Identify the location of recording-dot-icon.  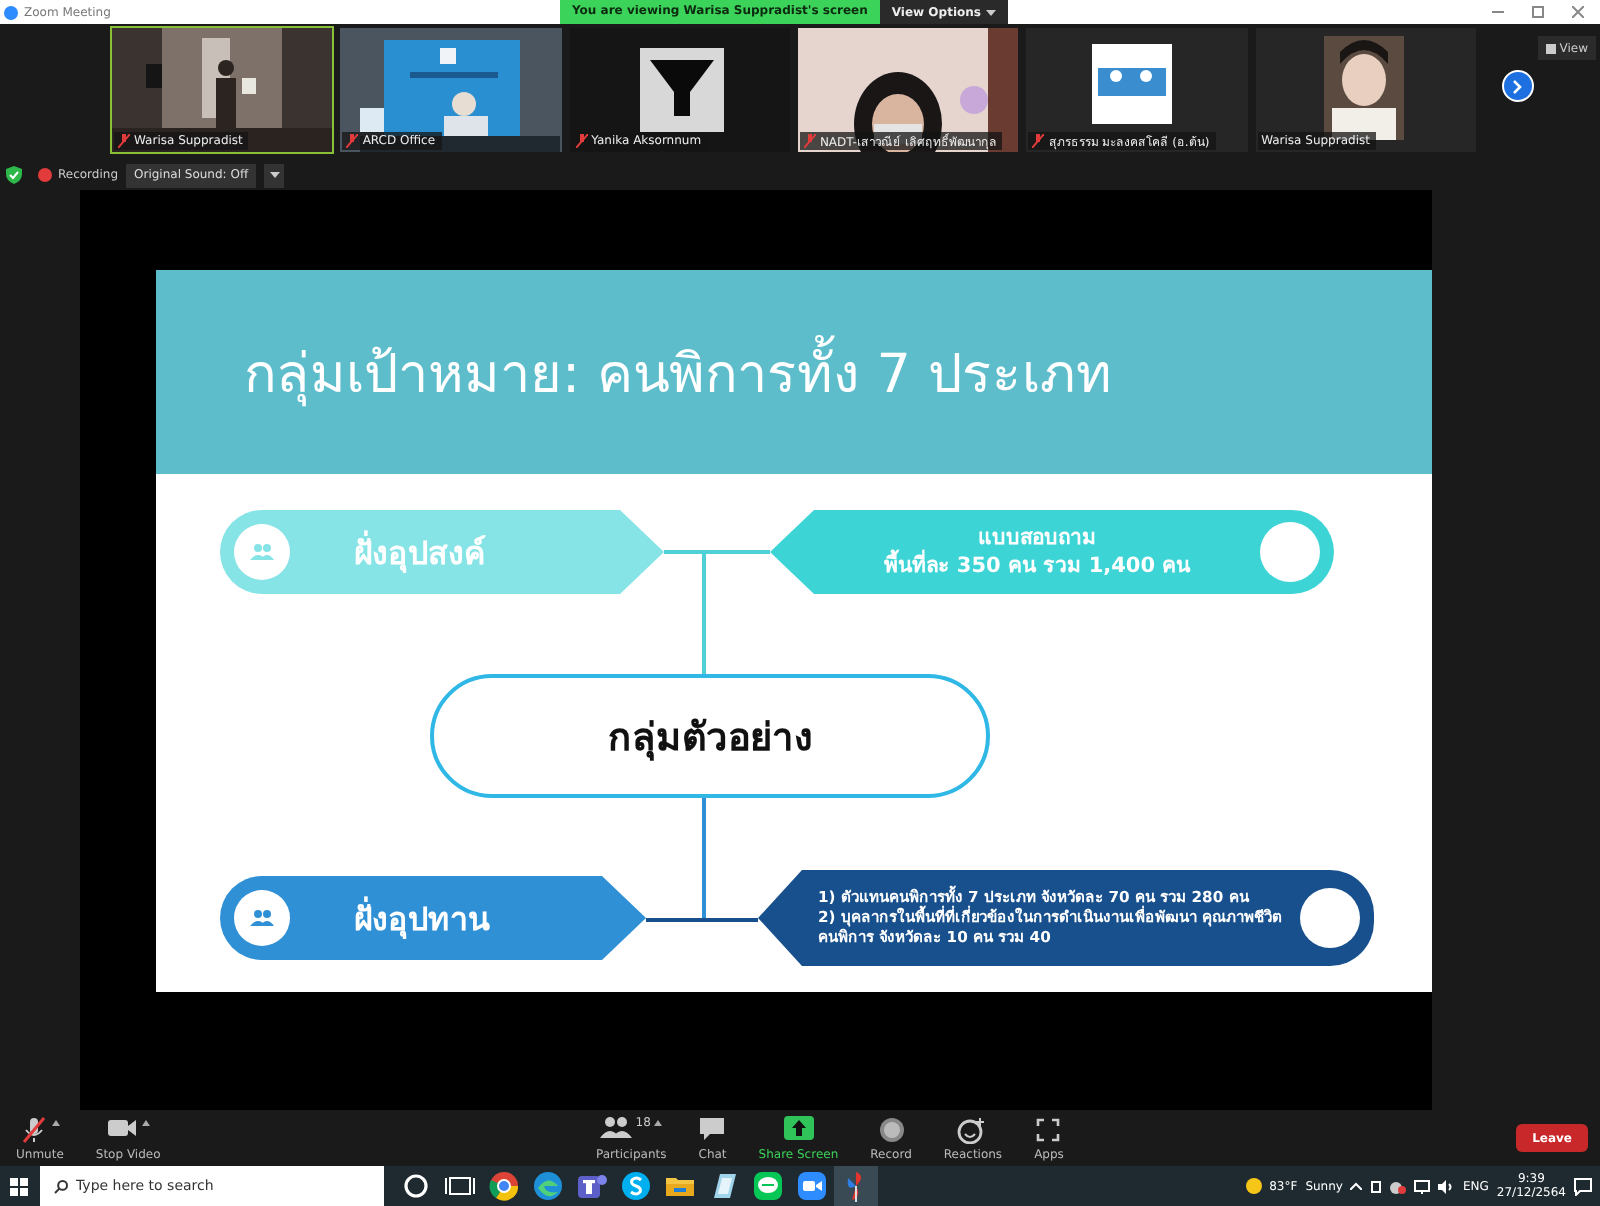
(45, 175).